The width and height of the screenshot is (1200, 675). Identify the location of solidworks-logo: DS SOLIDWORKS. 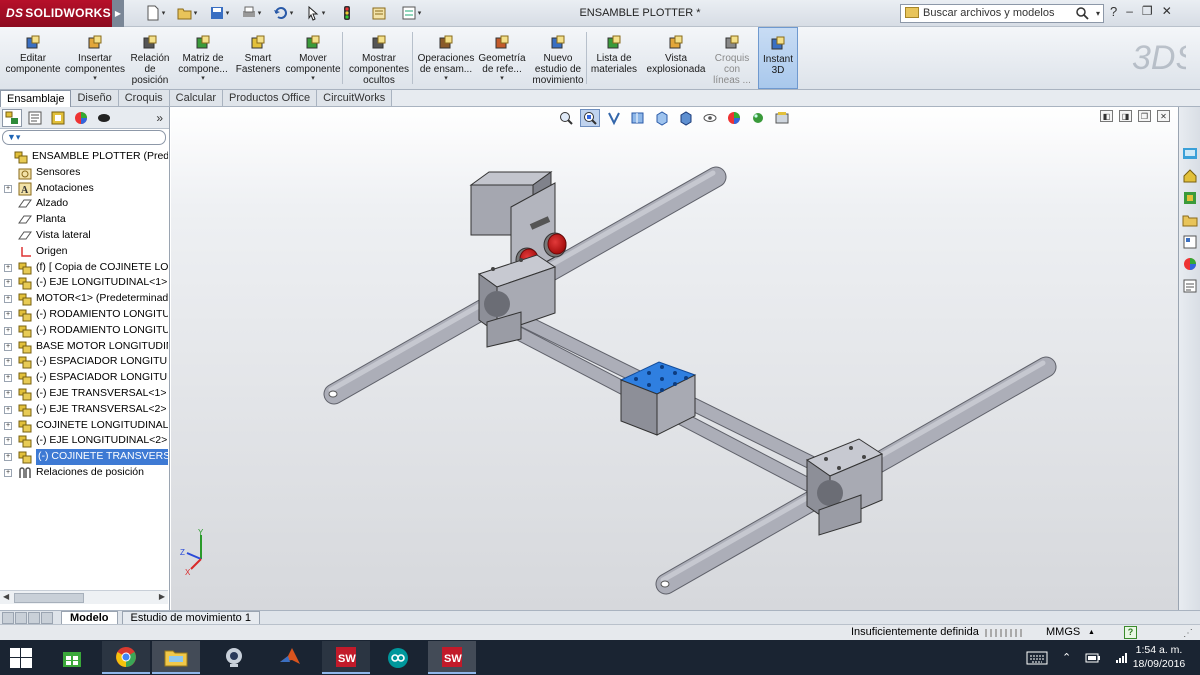
(56, 13).